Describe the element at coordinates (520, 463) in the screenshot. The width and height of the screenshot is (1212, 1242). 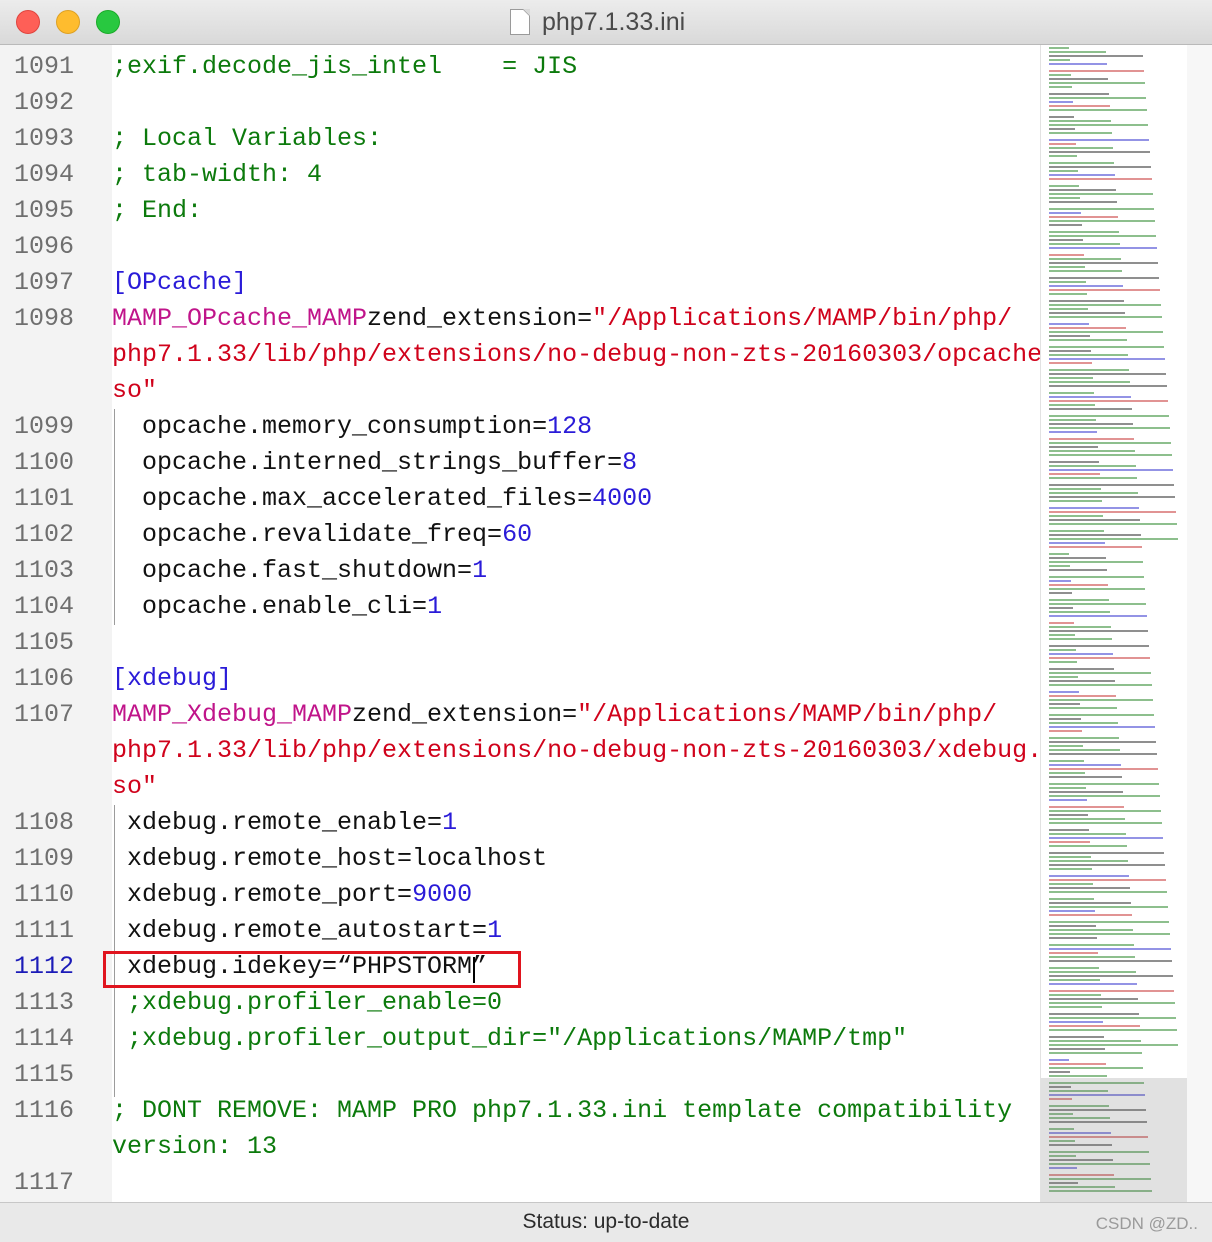
I see `code-line: 1100 opcache.interned_strings_buffer=8` at that location.